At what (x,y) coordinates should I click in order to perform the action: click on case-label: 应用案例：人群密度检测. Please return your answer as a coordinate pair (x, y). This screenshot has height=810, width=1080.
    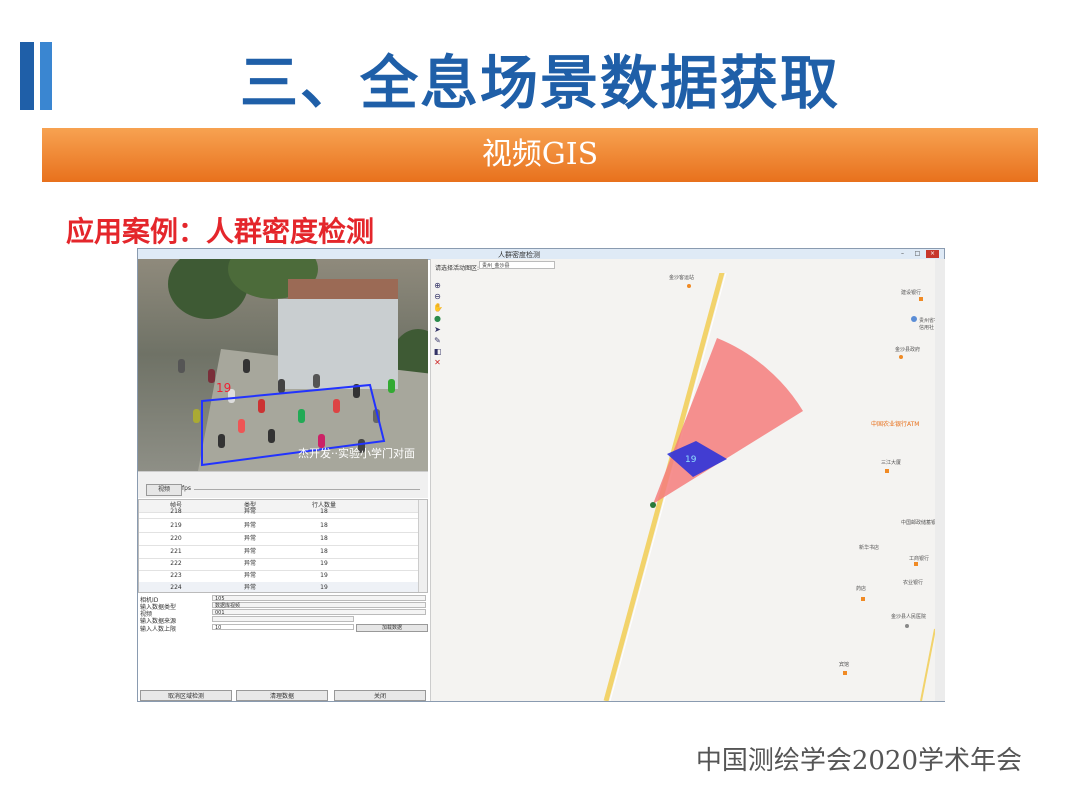
    Looking at the image, I should click on (220, 231).